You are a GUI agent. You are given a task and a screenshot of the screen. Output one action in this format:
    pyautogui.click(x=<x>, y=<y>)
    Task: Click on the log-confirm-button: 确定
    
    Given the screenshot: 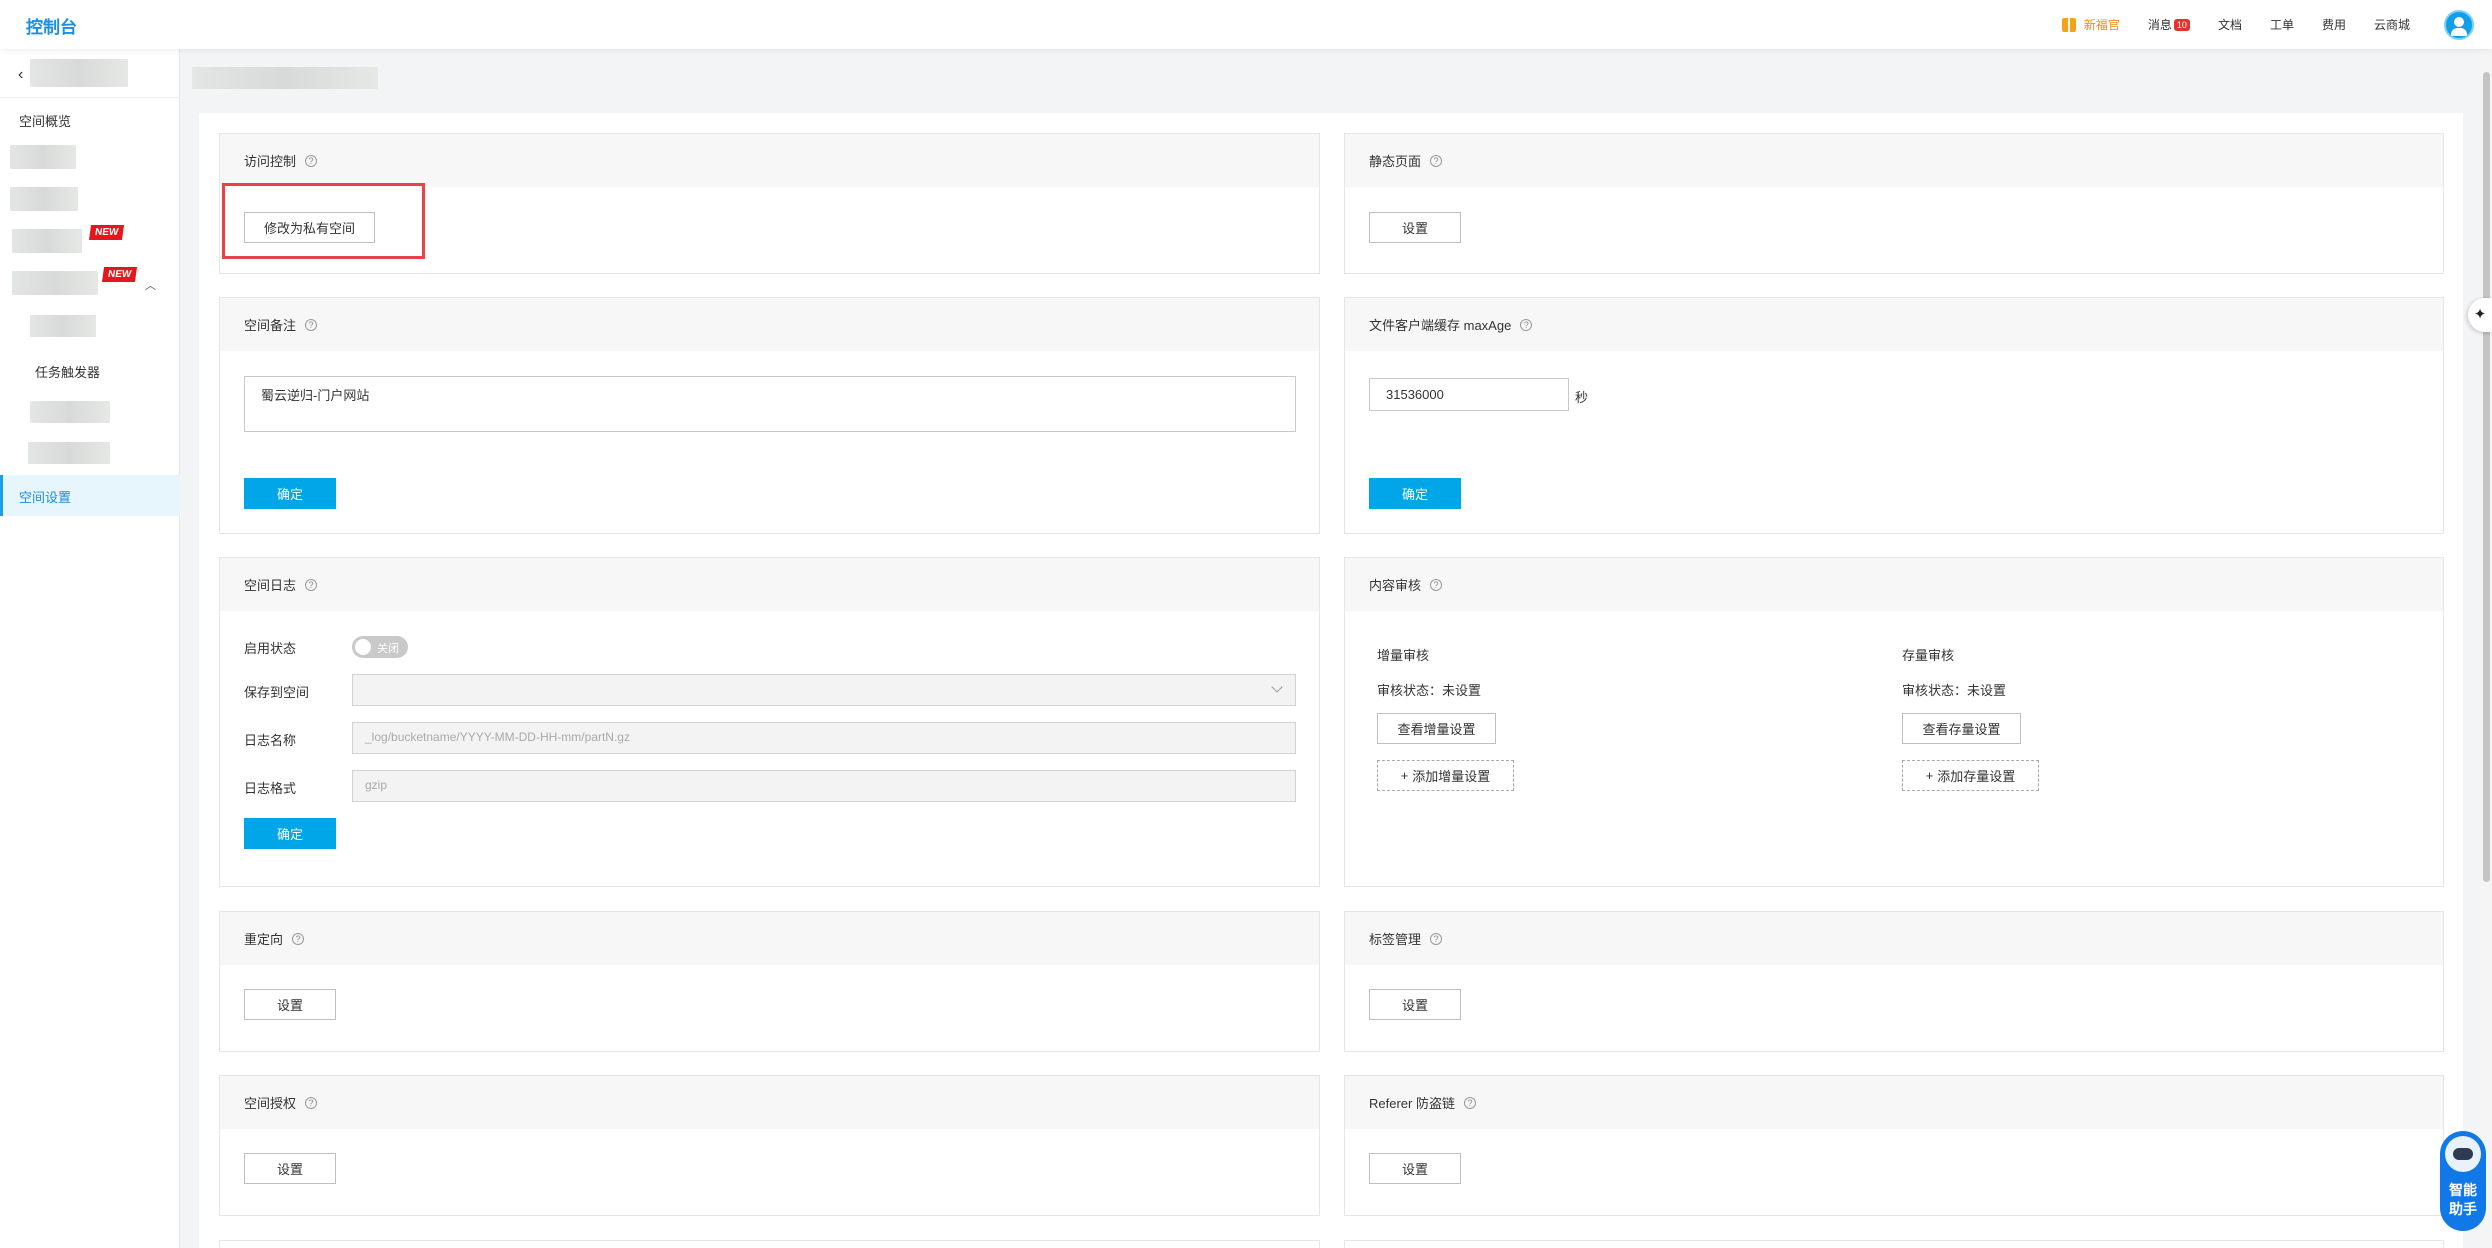 What is the action you would take?
    pyautogui.click(x=290, y=833)
    